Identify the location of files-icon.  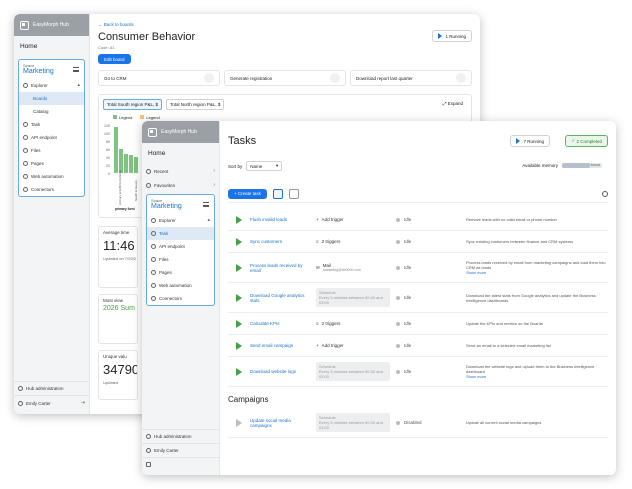
(153, 259).